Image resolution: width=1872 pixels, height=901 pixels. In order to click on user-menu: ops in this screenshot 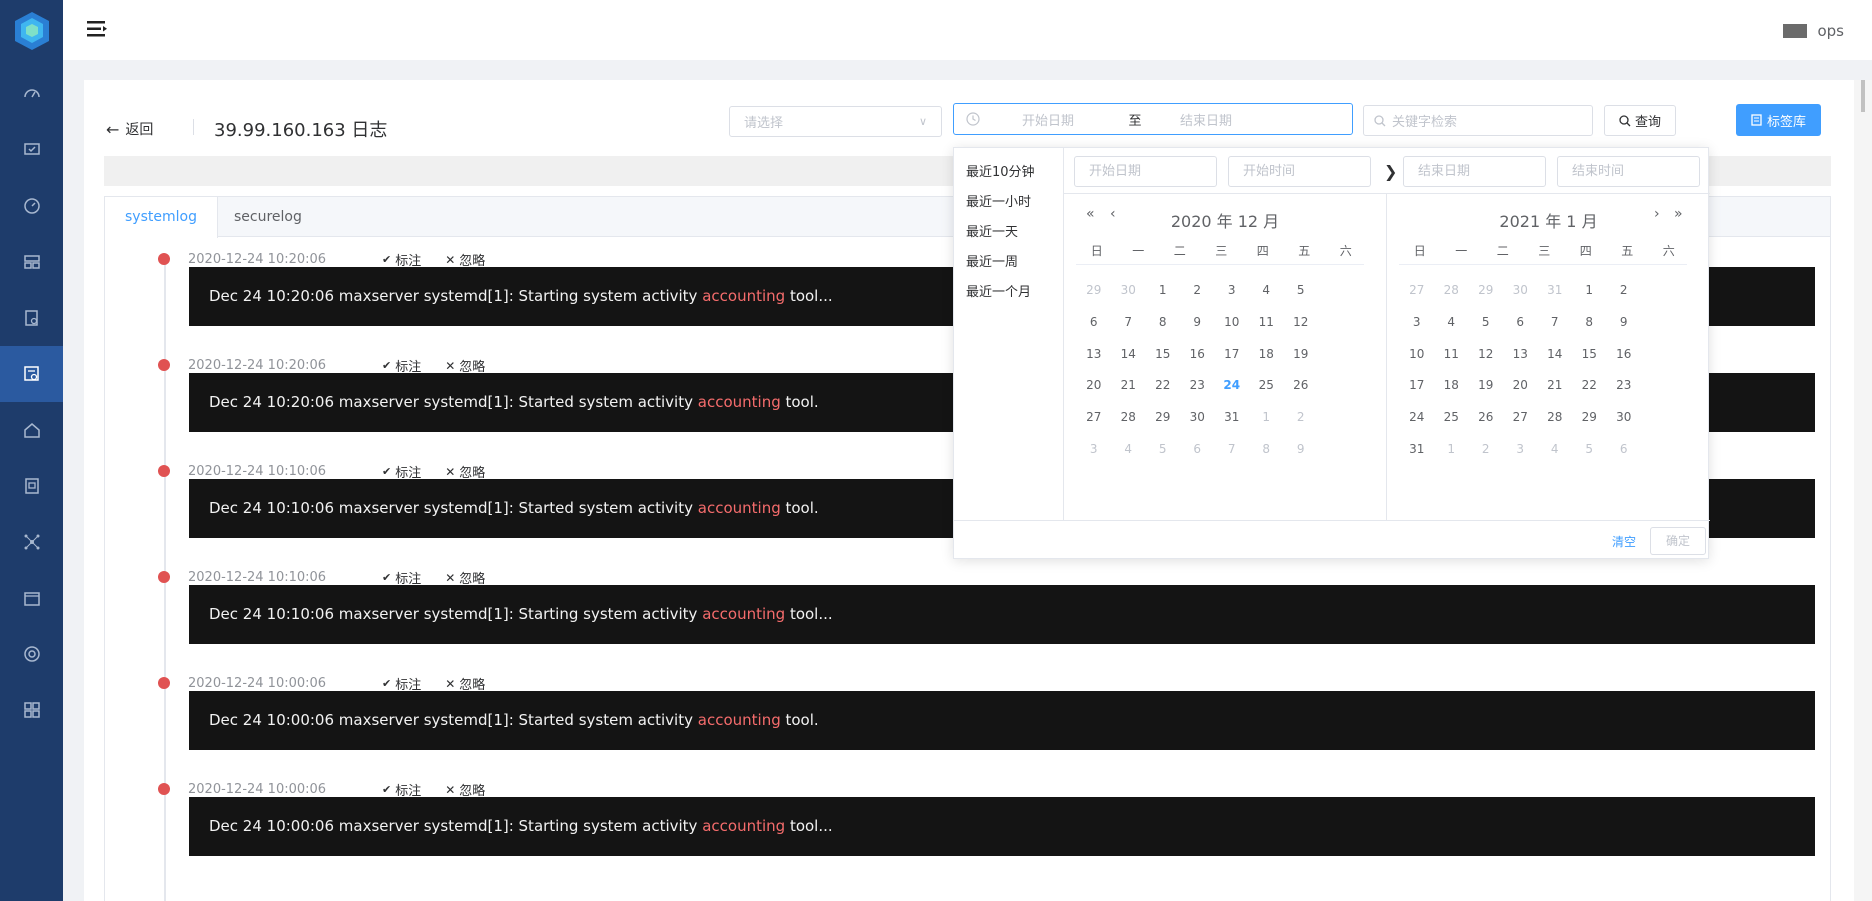, I will do `click(1813, 31)`.